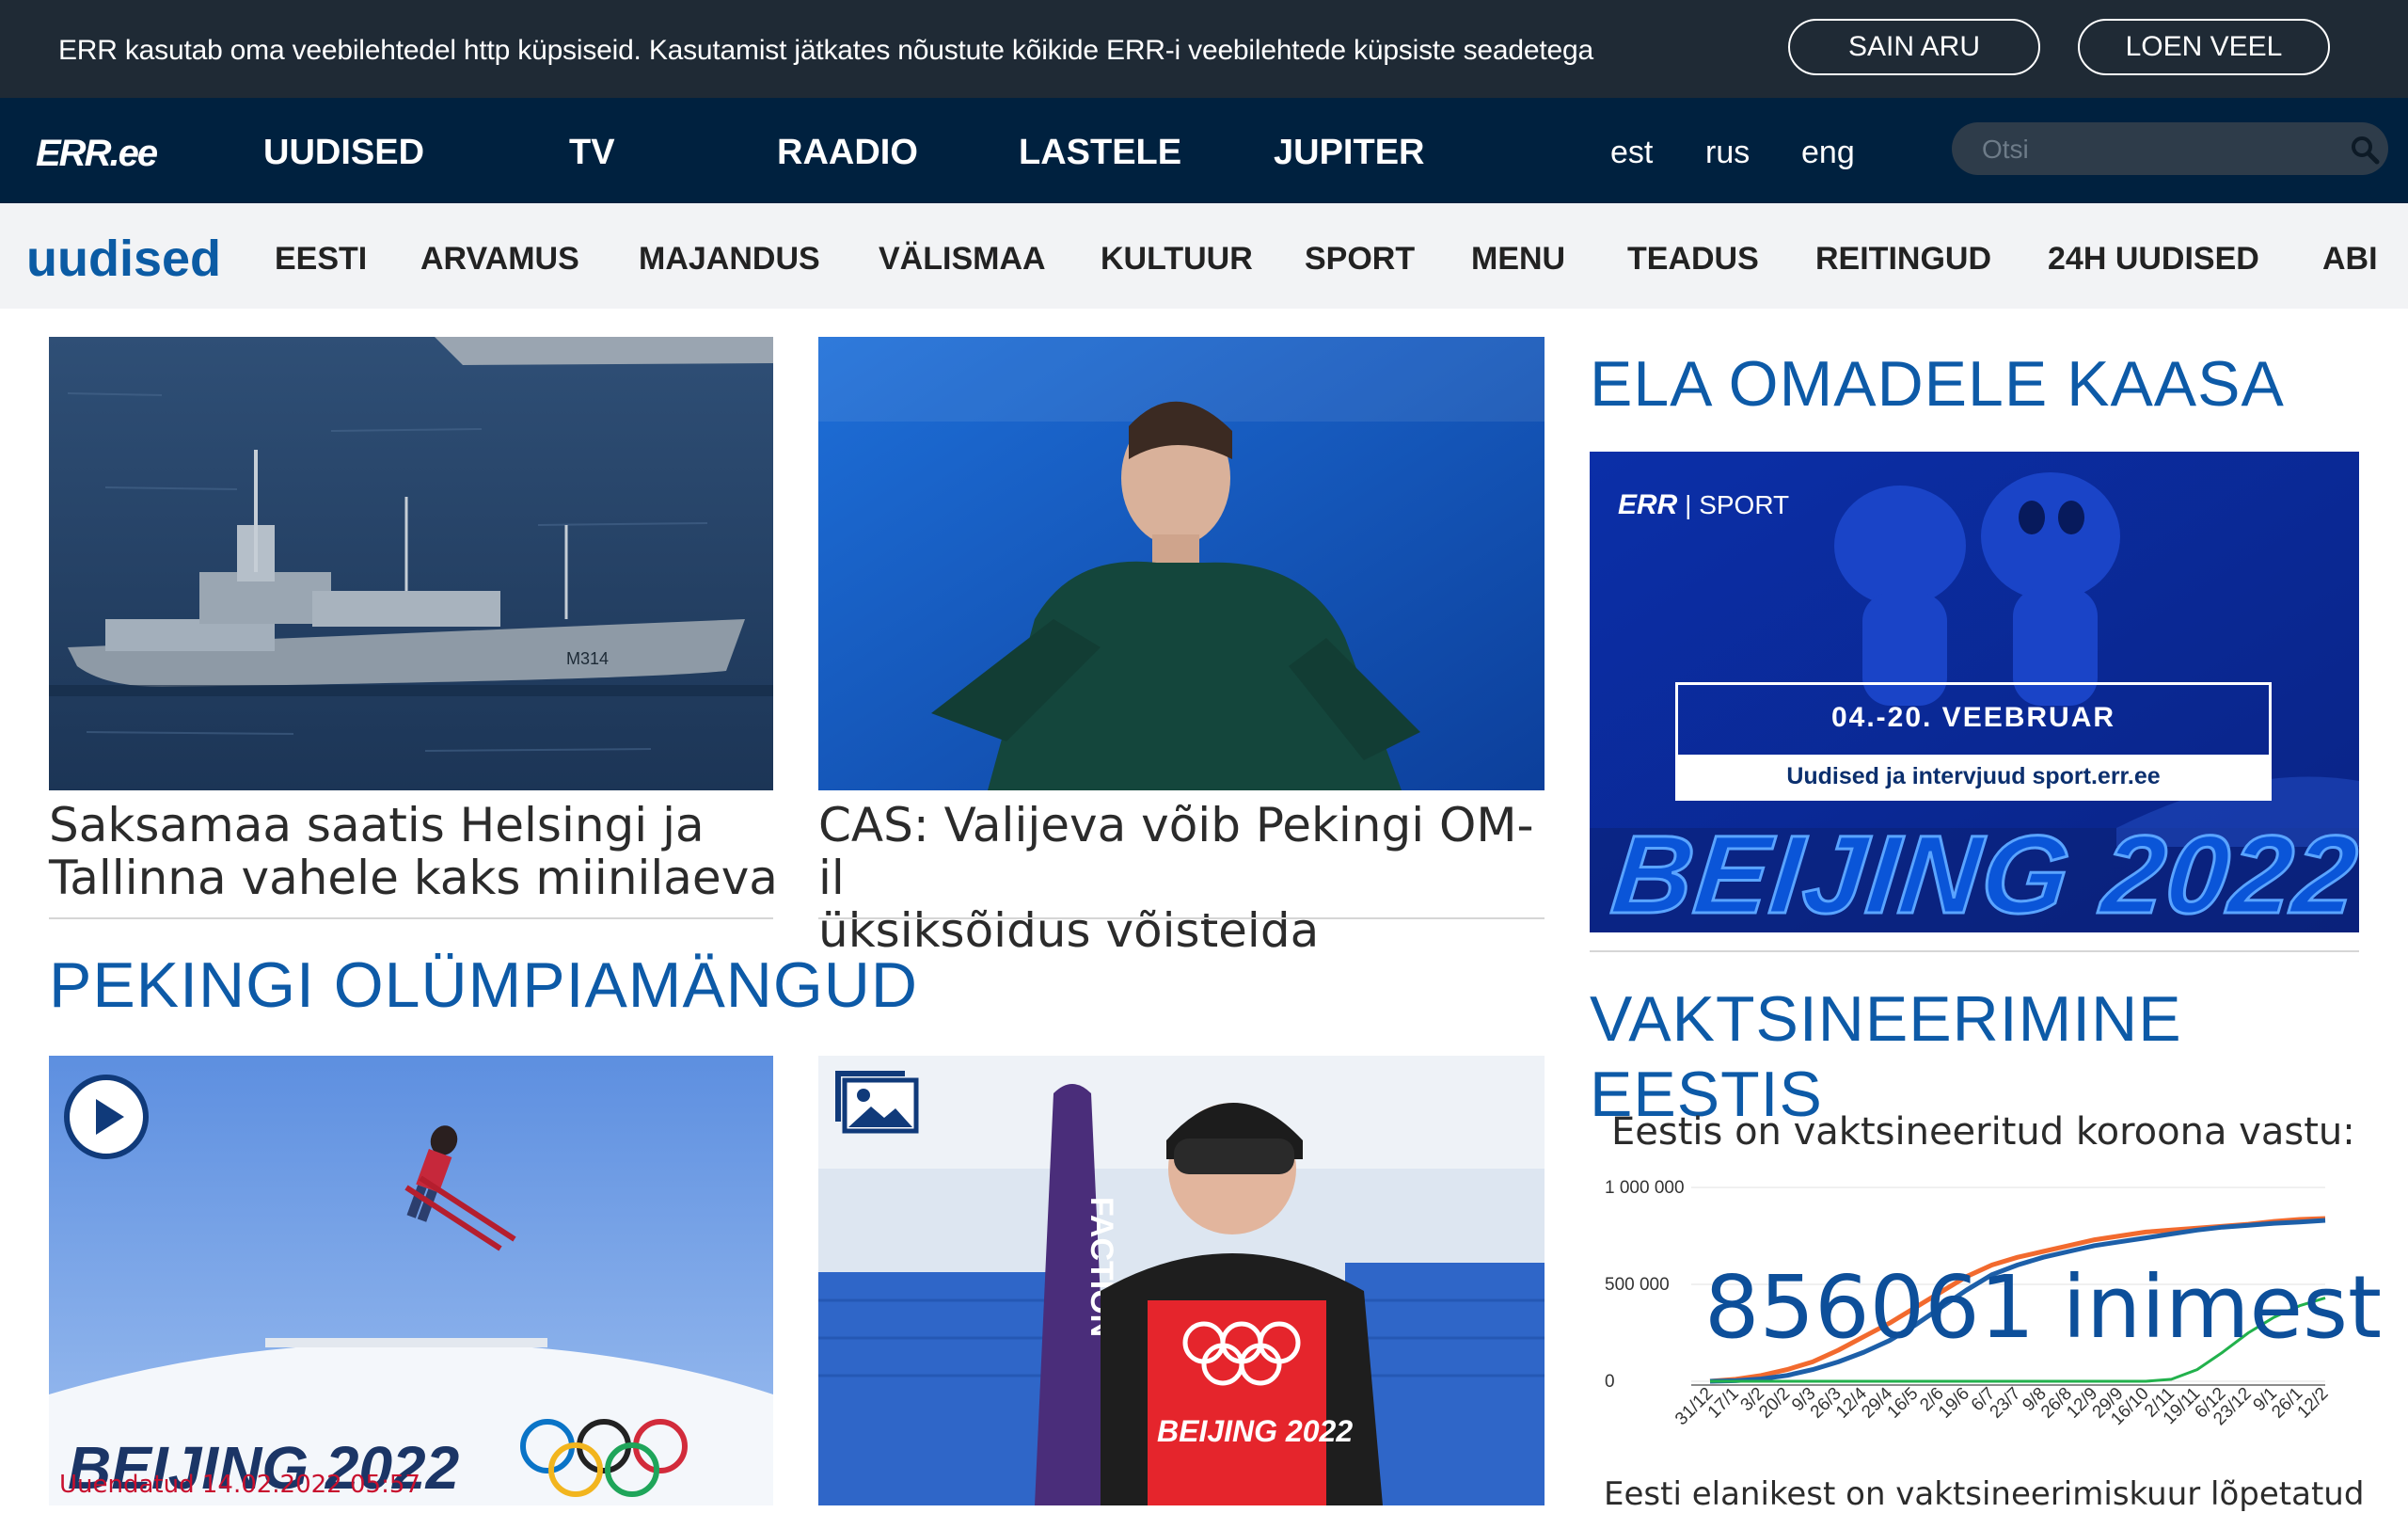 The height and width of the screenshot is (1513, 2408). What do you see at coordinates (1745, 504) in the screenshot?
I see `promo-channel-label: SPORT` at bounding box center [1745, 504].